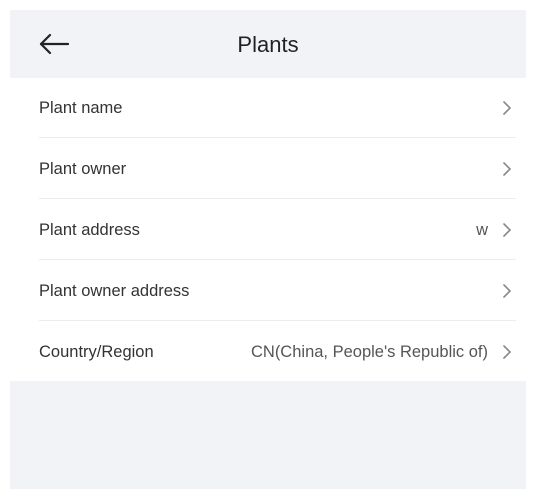 The width and height of the screenshot is (536, 499). I want to click on row-label: Plant owner, so click(83, 169).